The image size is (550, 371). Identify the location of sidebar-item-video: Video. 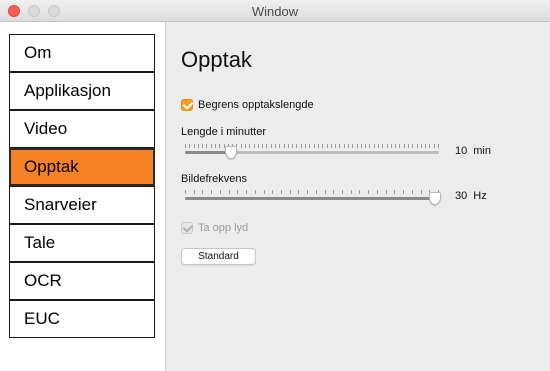
(82, 129).